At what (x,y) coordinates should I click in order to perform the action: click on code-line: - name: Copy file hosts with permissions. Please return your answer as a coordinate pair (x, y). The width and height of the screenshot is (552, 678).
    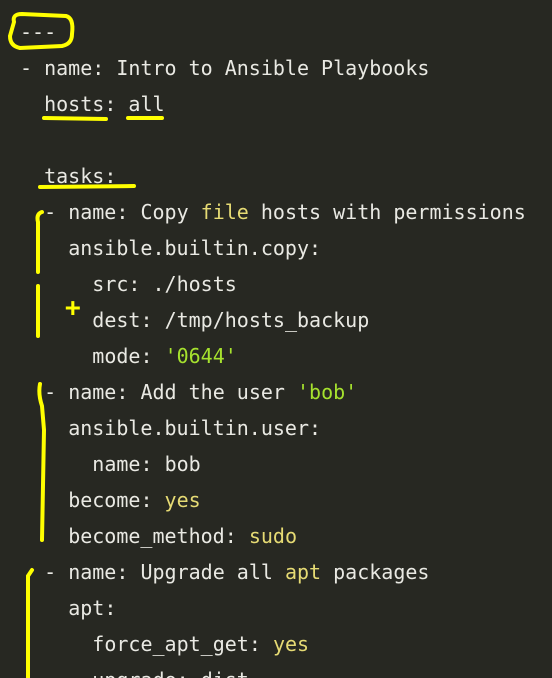
    Looking at the image, I should click on (285, 212).